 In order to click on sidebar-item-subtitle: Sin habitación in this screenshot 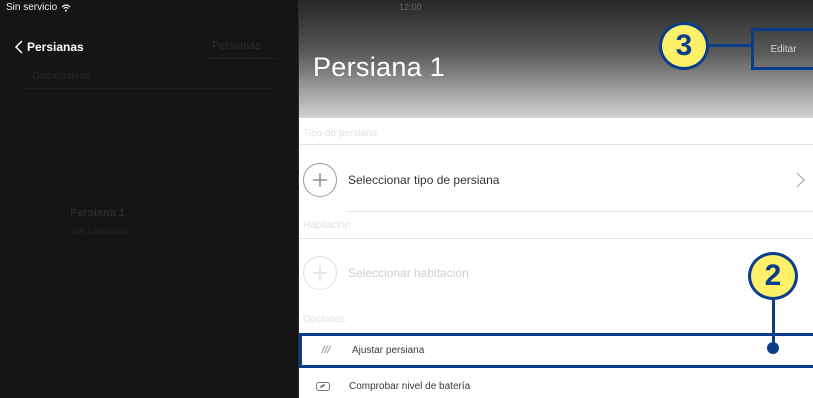, I will do `click(100, 231)`.